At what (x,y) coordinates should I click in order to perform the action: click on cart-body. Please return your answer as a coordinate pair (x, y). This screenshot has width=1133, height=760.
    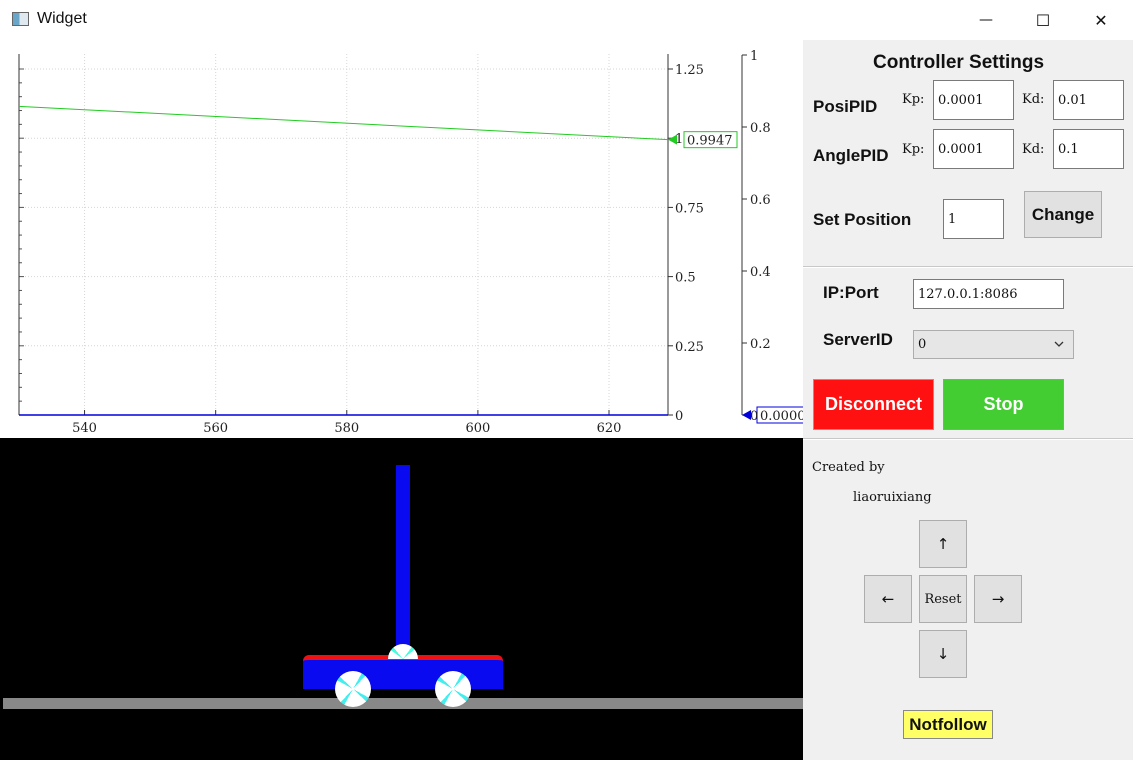
    Looking at the image, I should click on (403, 672).